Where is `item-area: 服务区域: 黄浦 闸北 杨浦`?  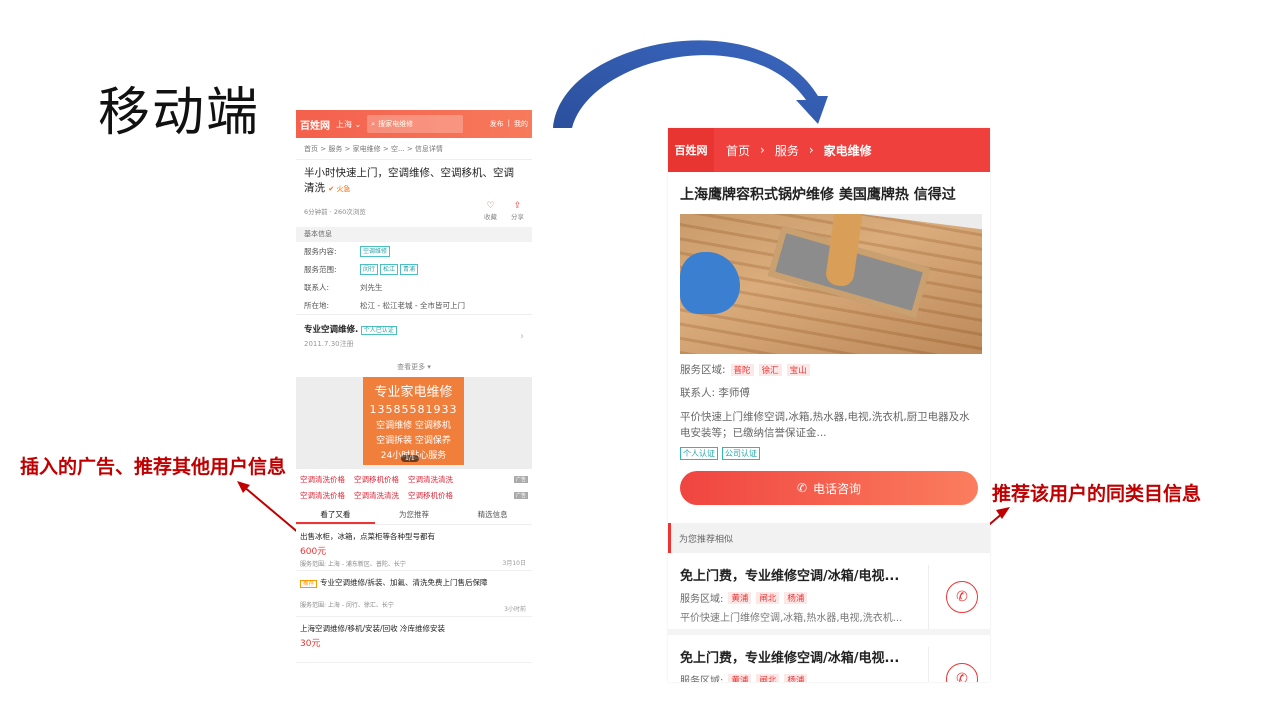 item-area: 服务区域: 黄浦 闸北 杨浦 is located at coordinates (804, 677).